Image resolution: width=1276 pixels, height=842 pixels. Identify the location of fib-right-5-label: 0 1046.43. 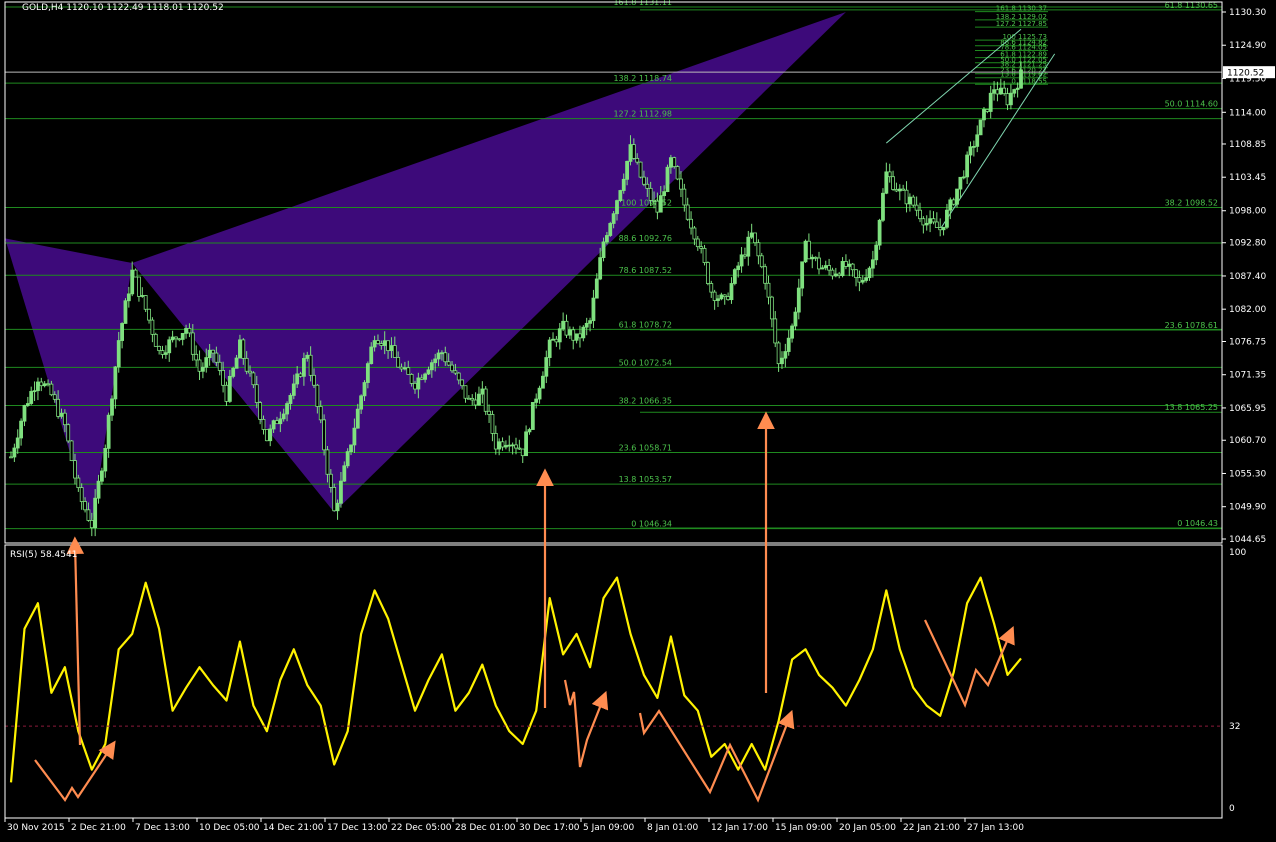
(1197, 523).